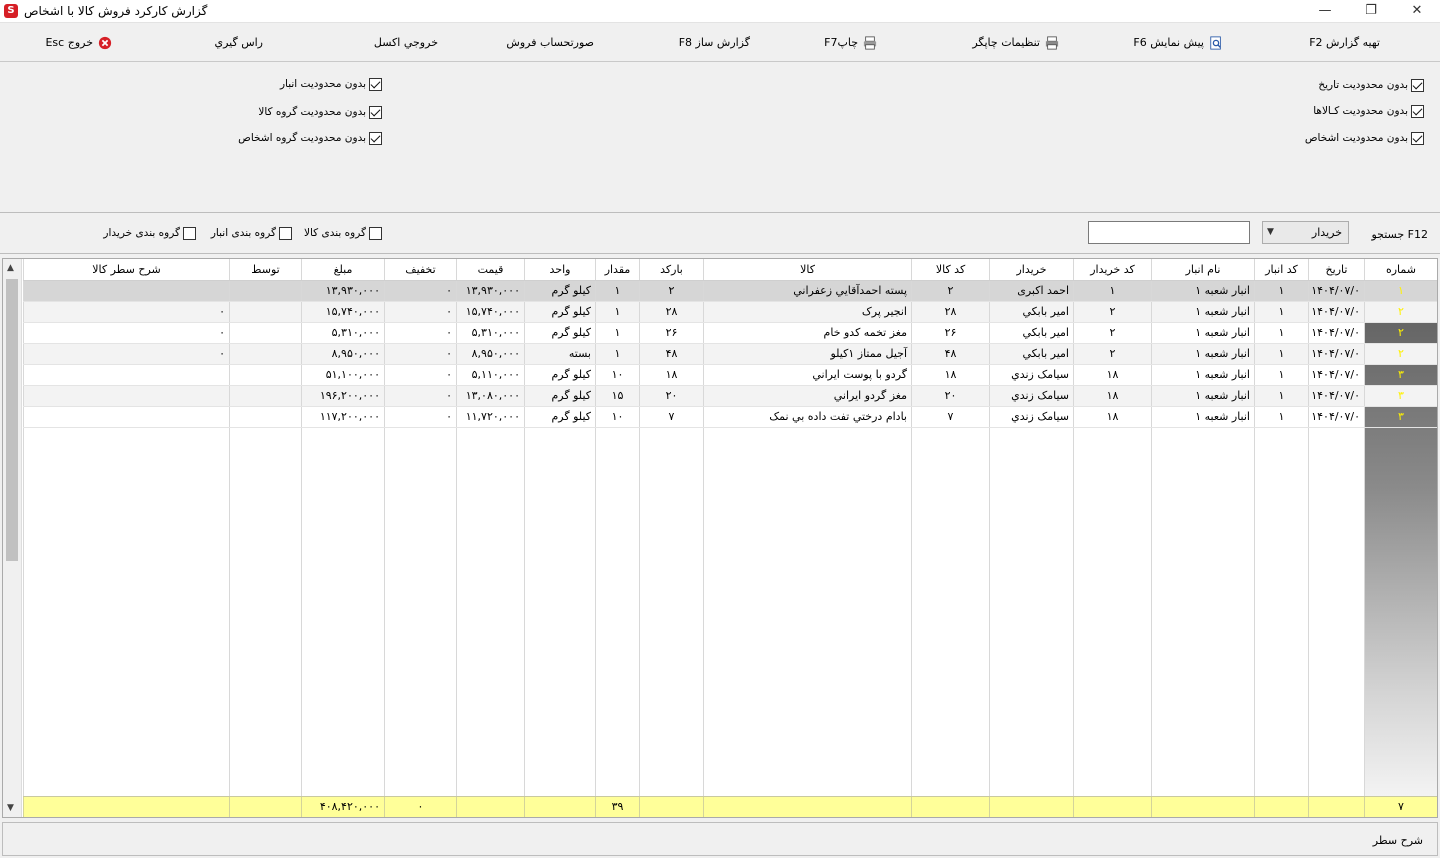 The image size is (1440, 858). I want to click on cell-goods-code: ۴۸, so click(950, 354).